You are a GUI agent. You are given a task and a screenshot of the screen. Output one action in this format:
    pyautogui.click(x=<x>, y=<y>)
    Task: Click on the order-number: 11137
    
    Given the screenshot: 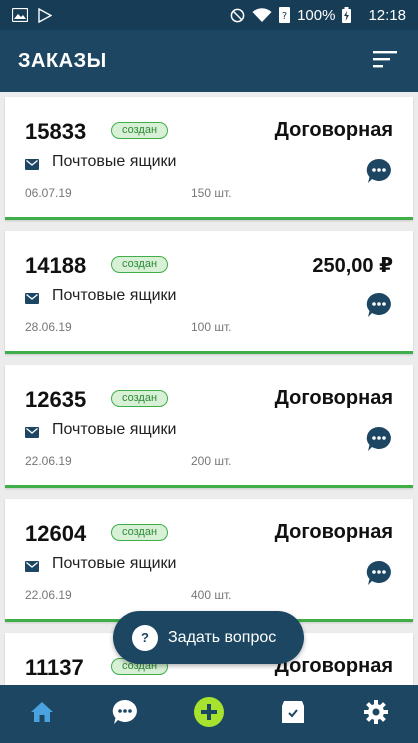 What is the action you would take?
    pyautogui.click(x=54, y=667)
    